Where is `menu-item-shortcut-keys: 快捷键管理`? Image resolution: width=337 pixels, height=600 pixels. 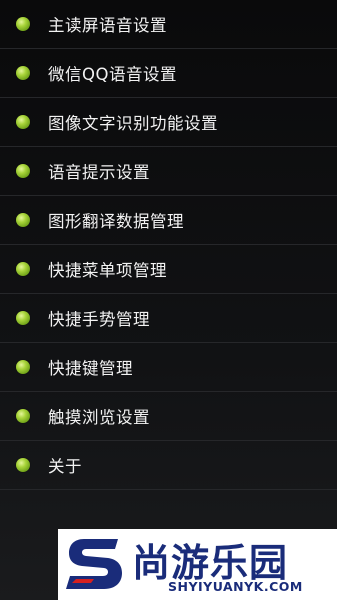
menu-item-shortcut-keys: 快捷键管理 is located at coordinates (168, 367).